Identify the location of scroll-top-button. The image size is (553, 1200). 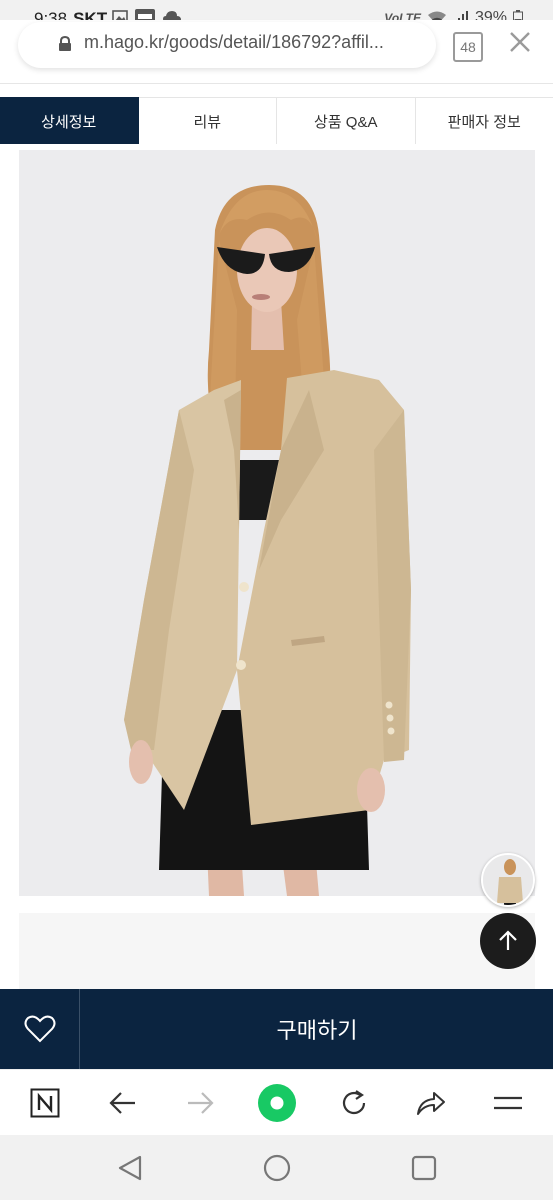
(508, 941).